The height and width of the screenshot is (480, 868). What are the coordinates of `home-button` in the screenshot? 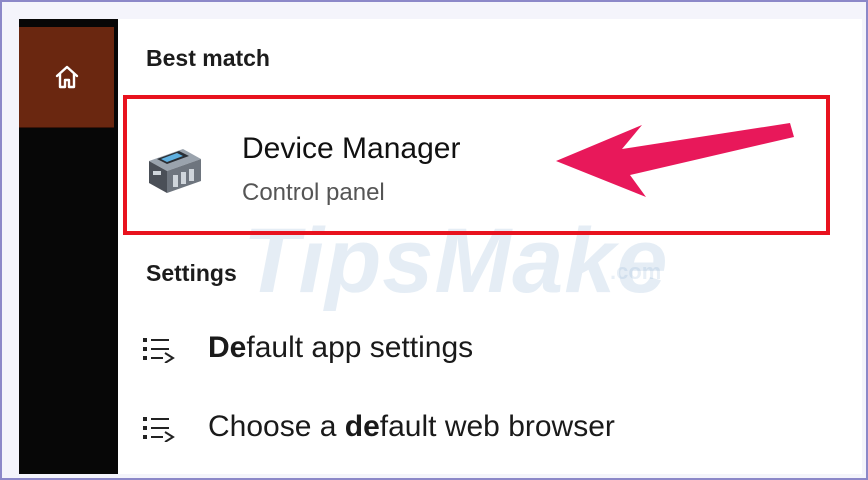 It's located at (66, 77).